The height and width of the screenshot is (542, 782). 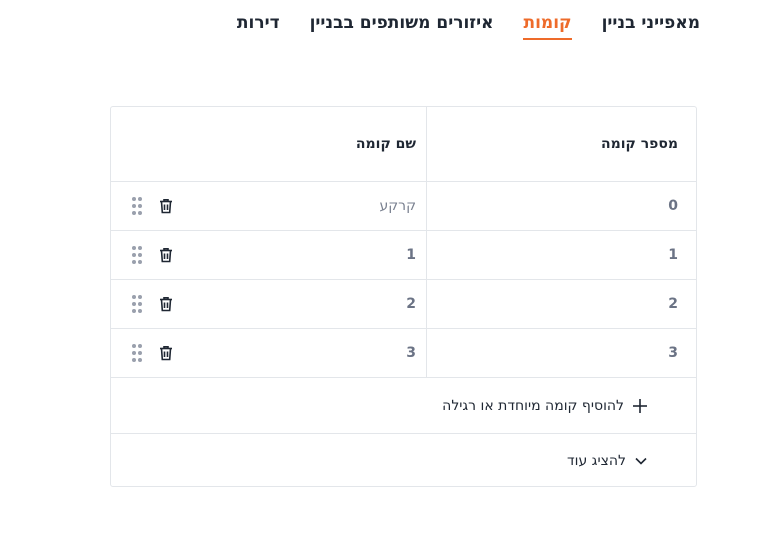 I want to click on floor-name-value: 3, so click(x=411, y=353).